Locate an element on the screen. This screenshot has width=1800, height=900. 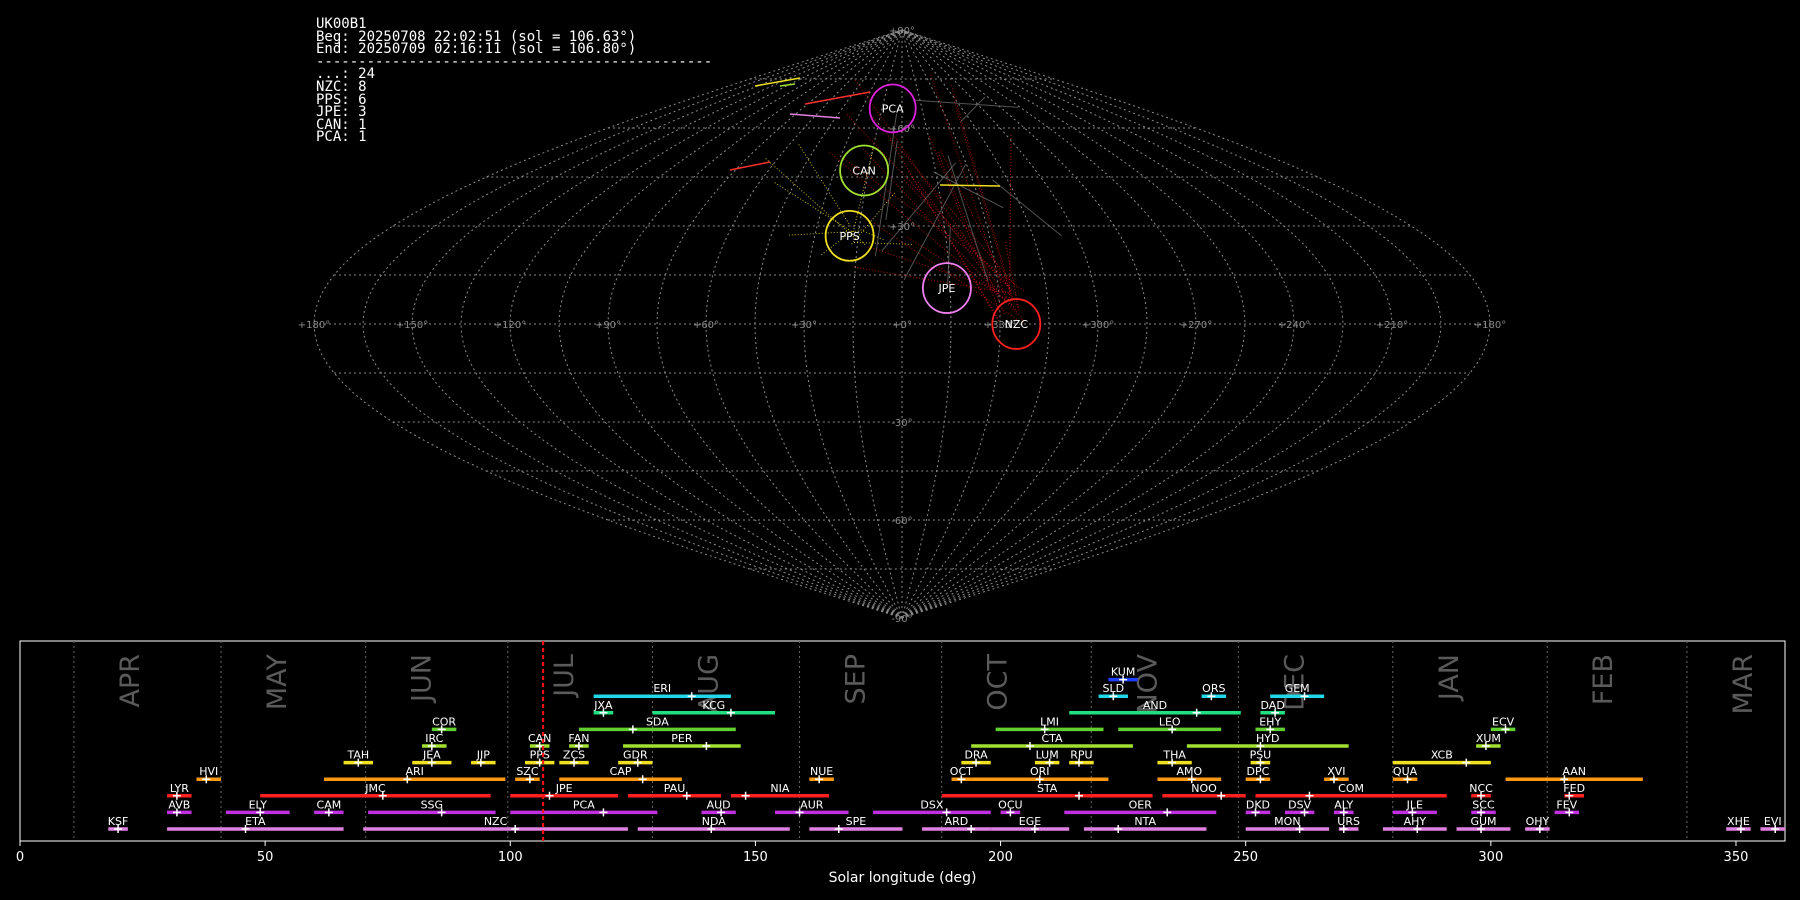
shower-label: CAP is located at coordinates (621, 771).